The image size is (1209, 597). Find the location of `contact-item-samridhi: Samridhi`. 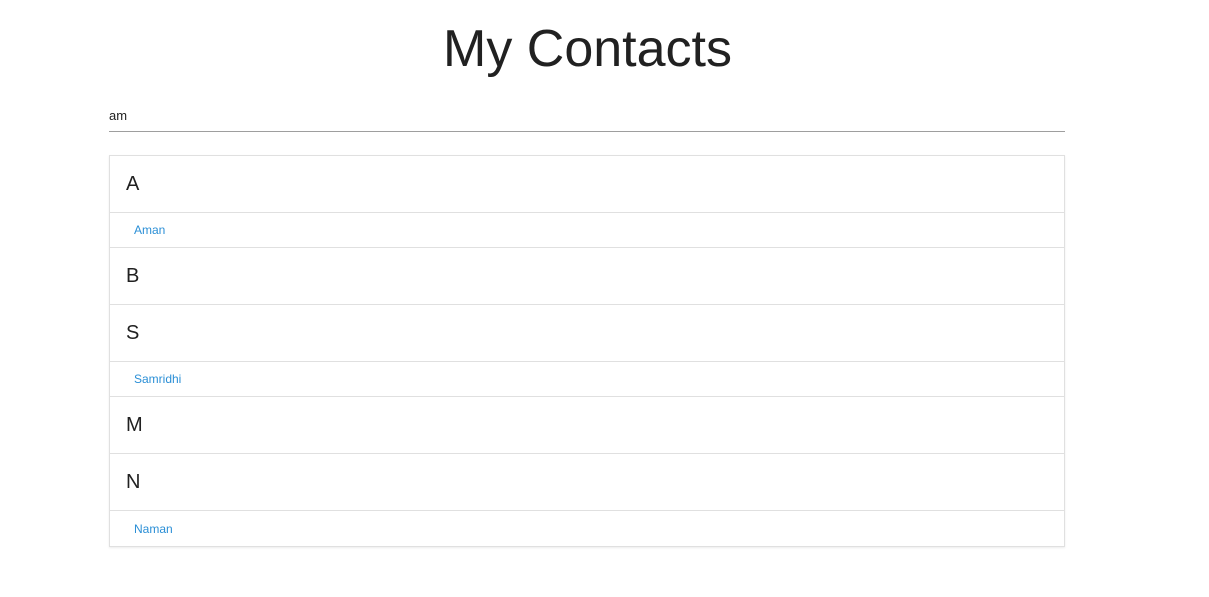

contact-item-samridhi: Samridhi is located at coordinates (587, 379).